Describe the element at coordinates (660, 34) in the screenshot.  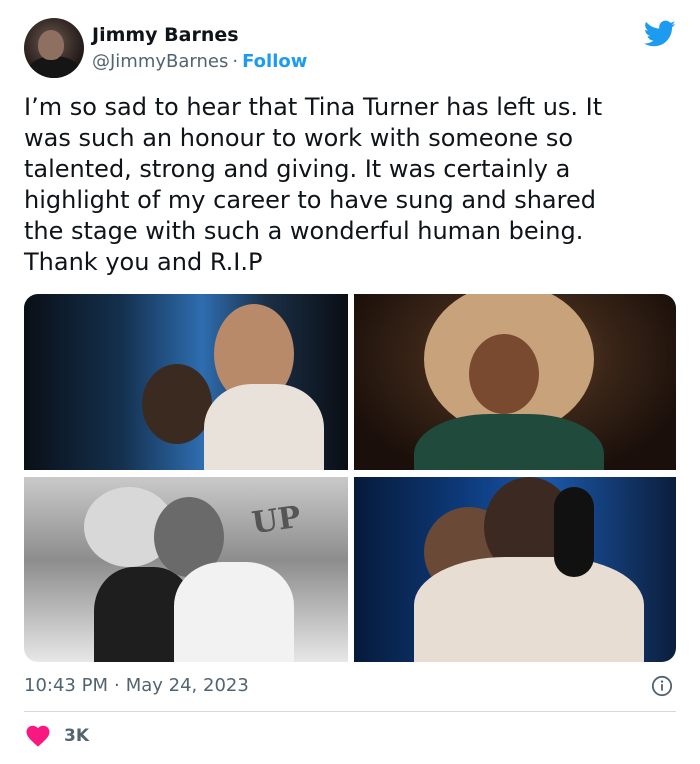
I see `twitter-bird-icon` at that location.